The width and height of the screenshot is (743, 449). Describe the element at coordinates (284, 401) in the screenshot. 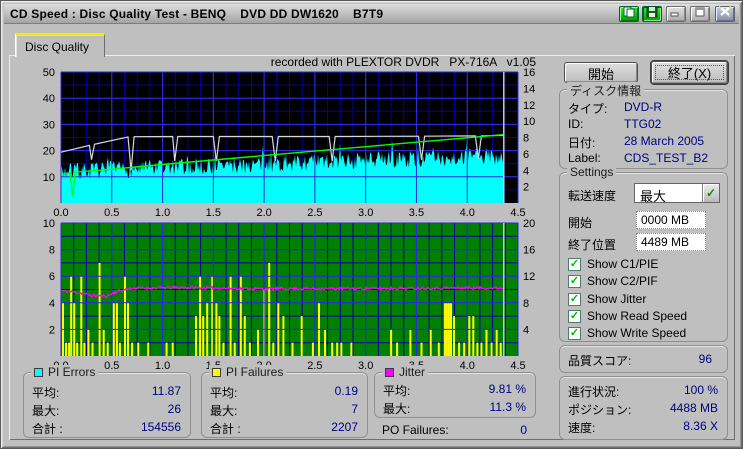

I see `pi-failures-group: PI Failures 平均: 0.19 最大: 7 合計 : 2207` at that location.